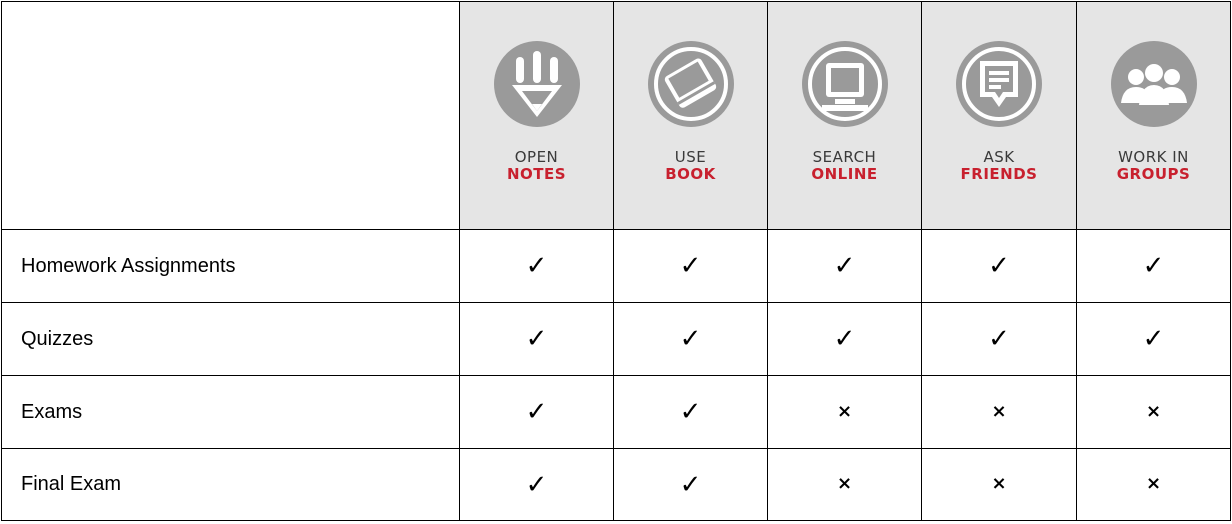 Image resolution: width=1232 pixels, height=524 pixels. I want to click on header-search-online: SEARCH ONLINE, so click(844, 115).